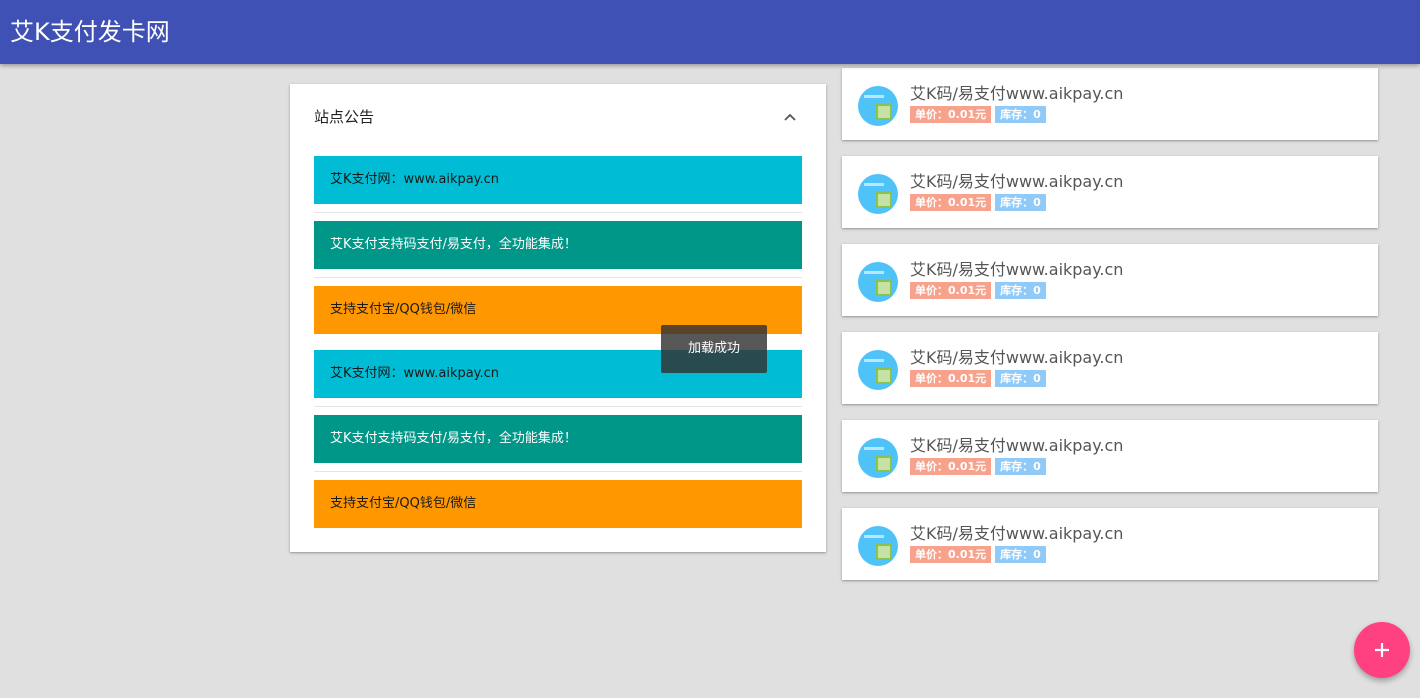 The height and width of the screenshot is (698, 1420). I want to click on plus-icon, so click(1382, 650).